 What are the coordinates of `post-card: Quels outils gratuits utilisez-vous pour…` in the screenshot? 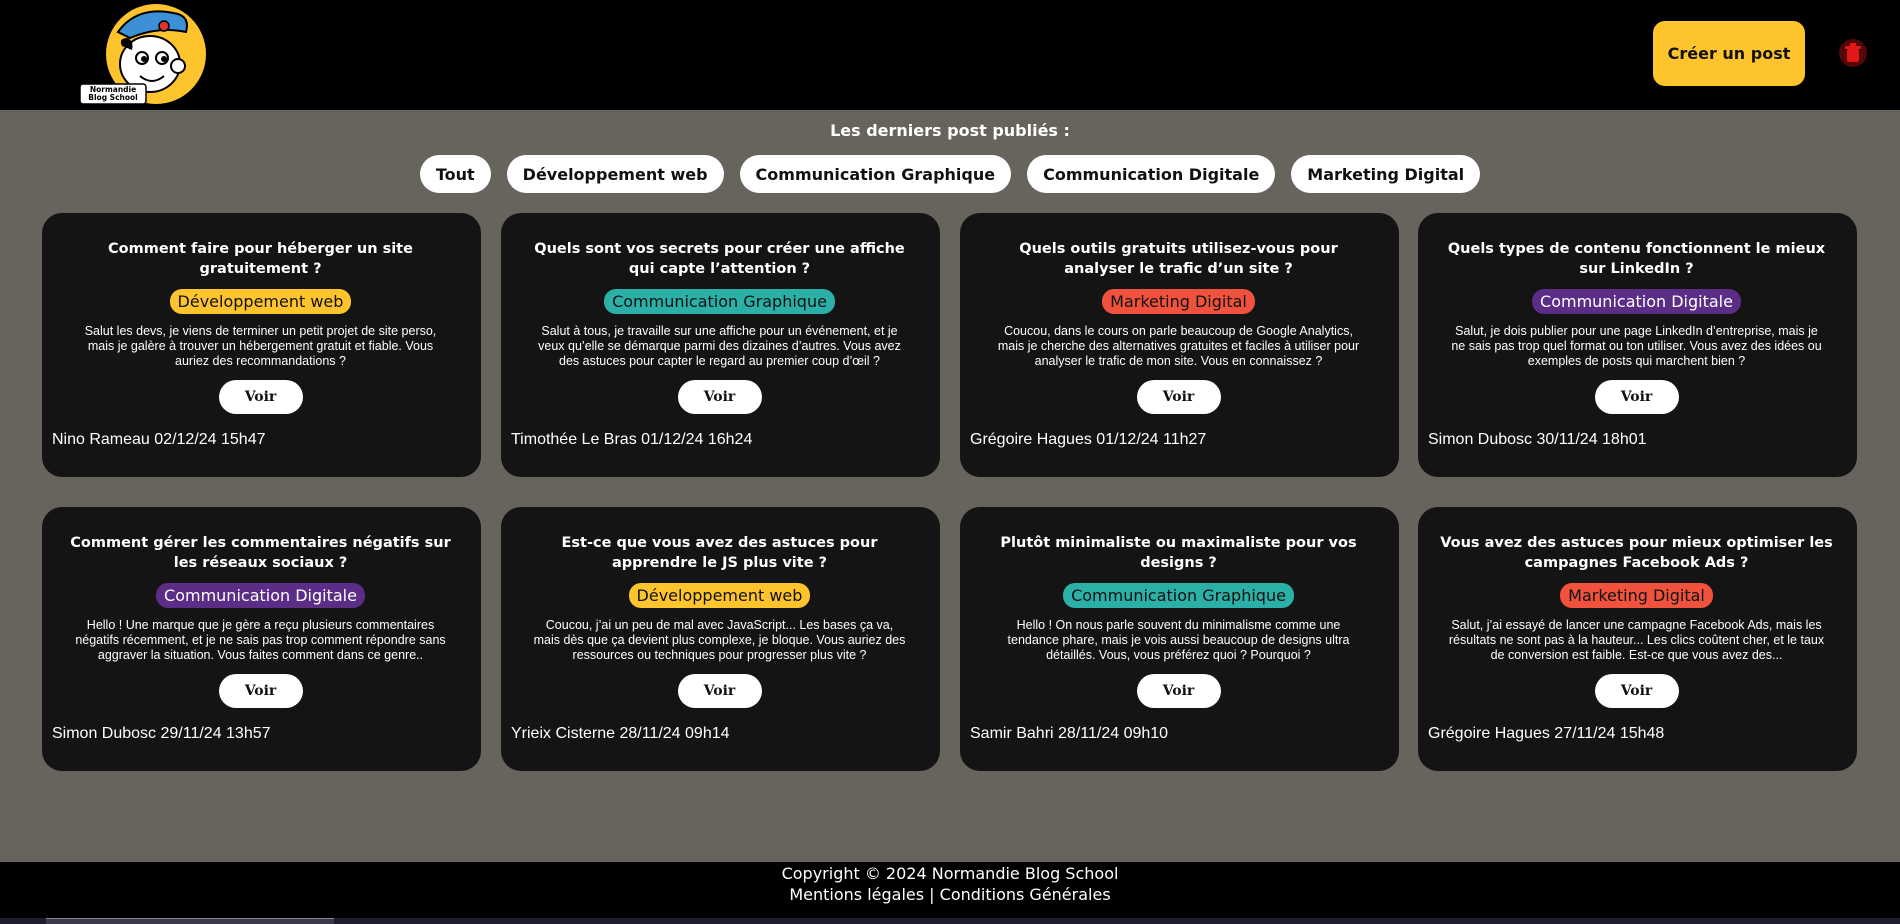 It's located at (1179, 345).